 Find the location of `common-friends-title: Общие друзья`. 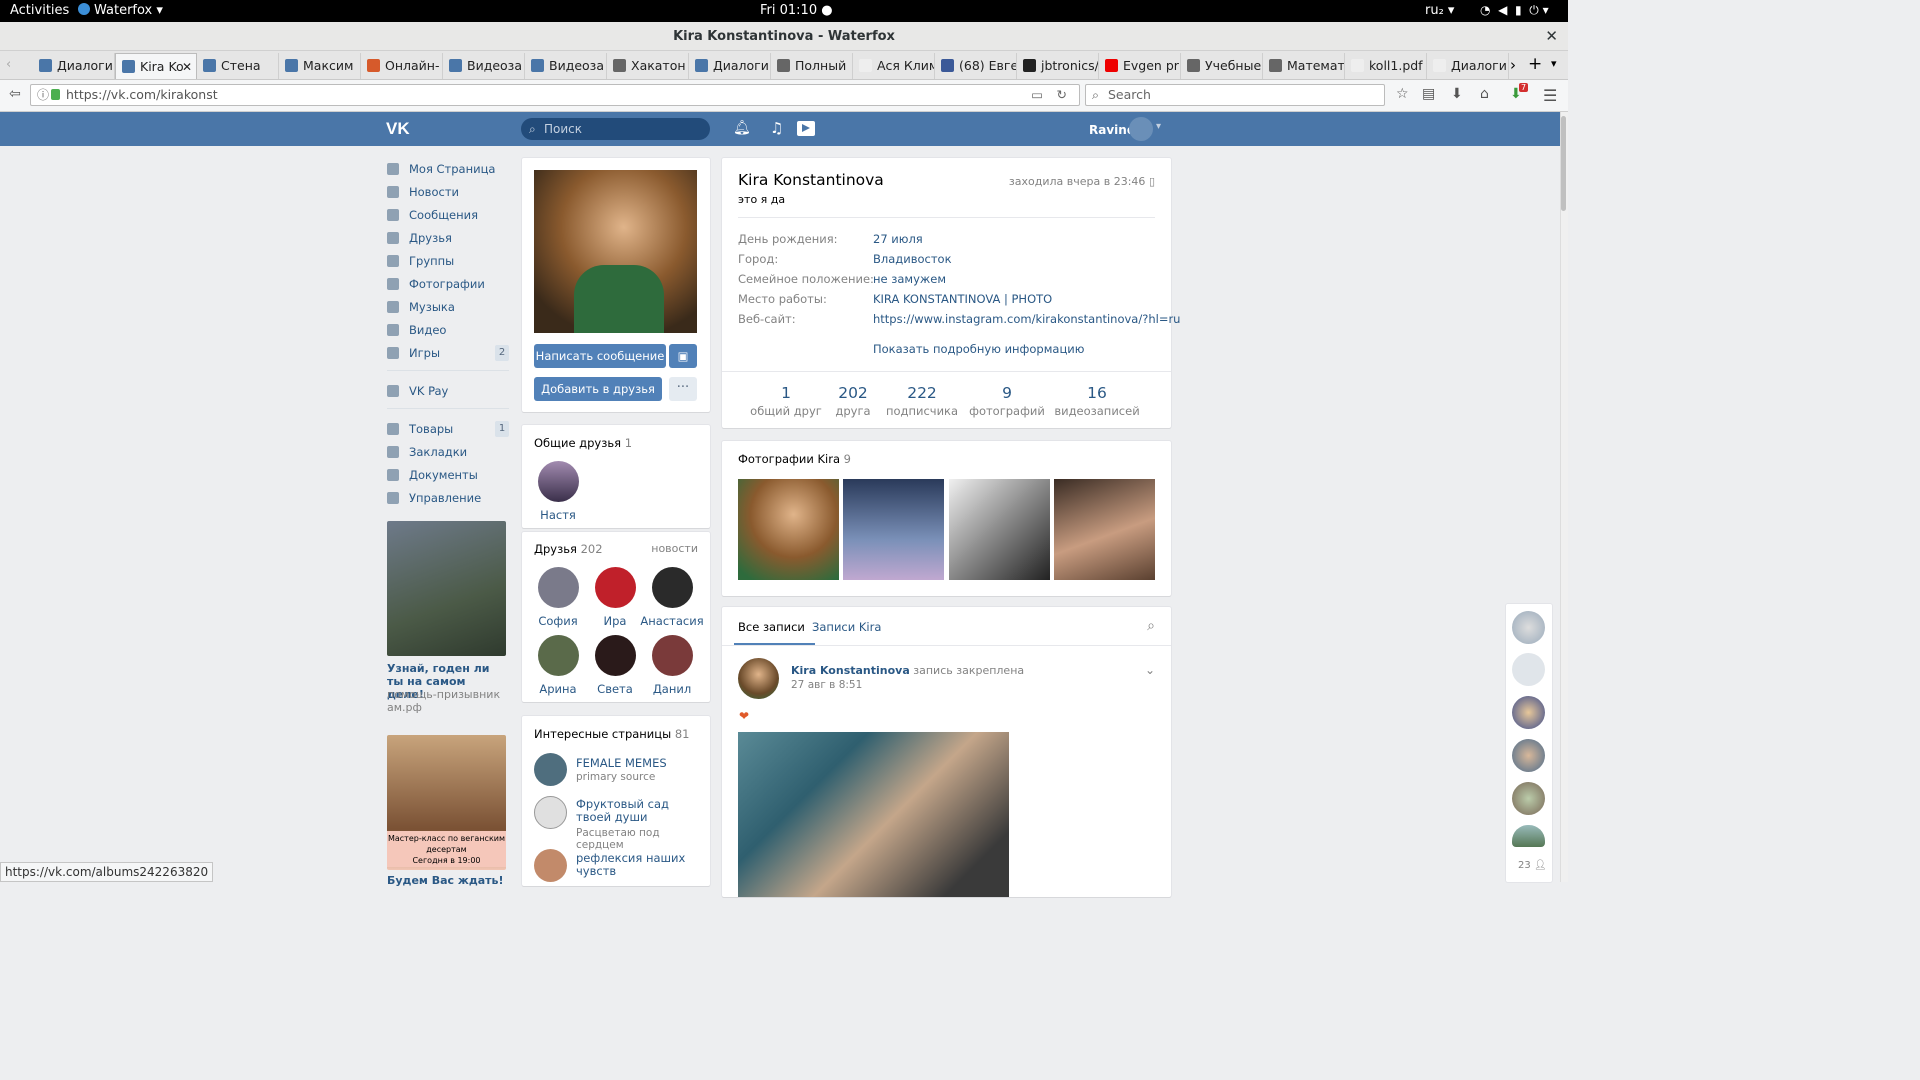

common-friends-title: Общие друзья is located at coordinates (577, 443).